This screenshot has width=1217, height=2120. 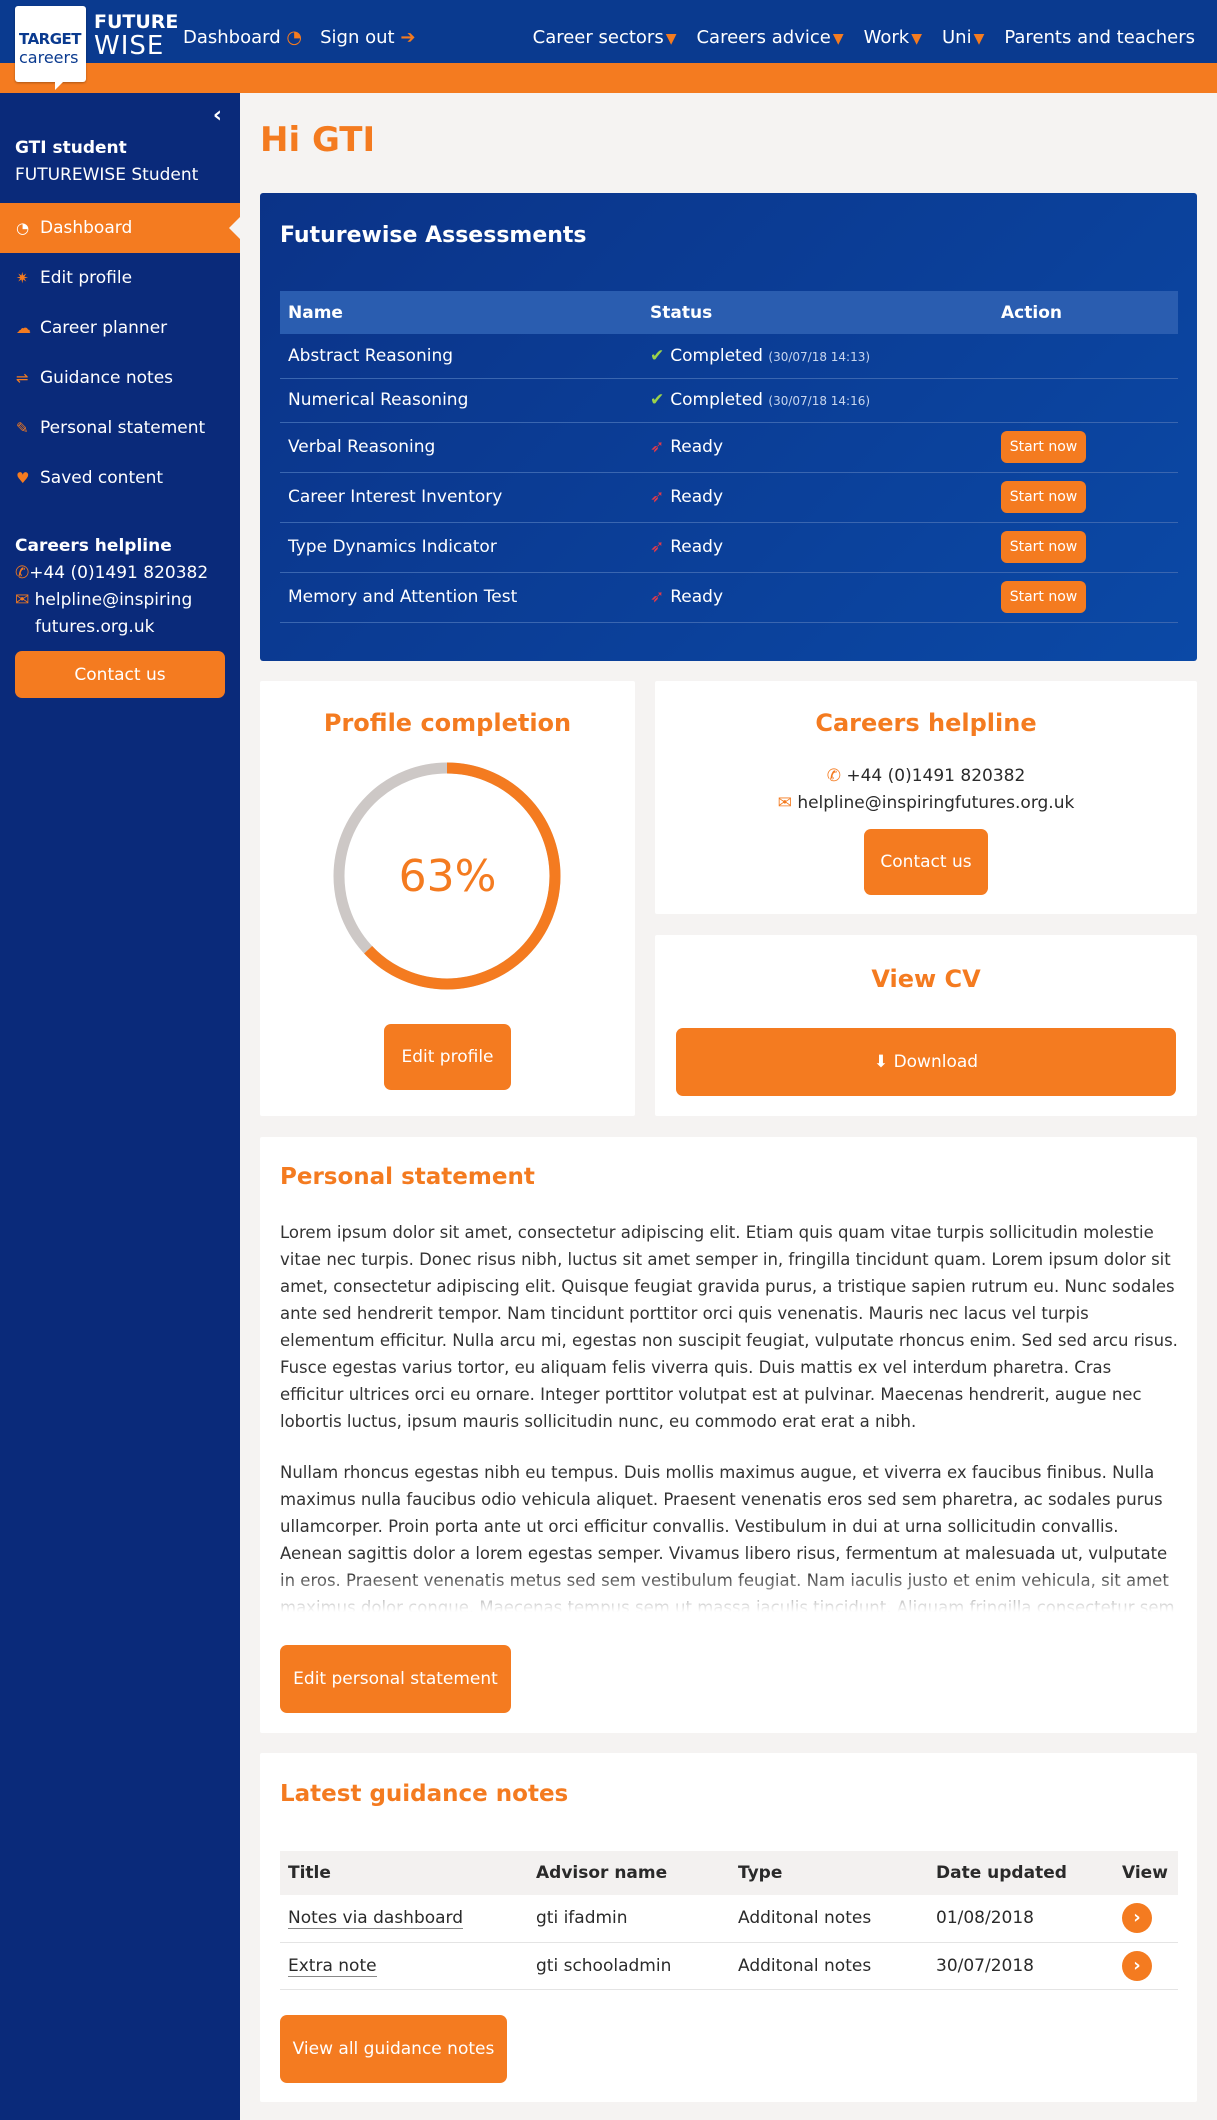 I want to click on nav-dashboard-link: Dashboard ◔, so click(x=242, y=37).